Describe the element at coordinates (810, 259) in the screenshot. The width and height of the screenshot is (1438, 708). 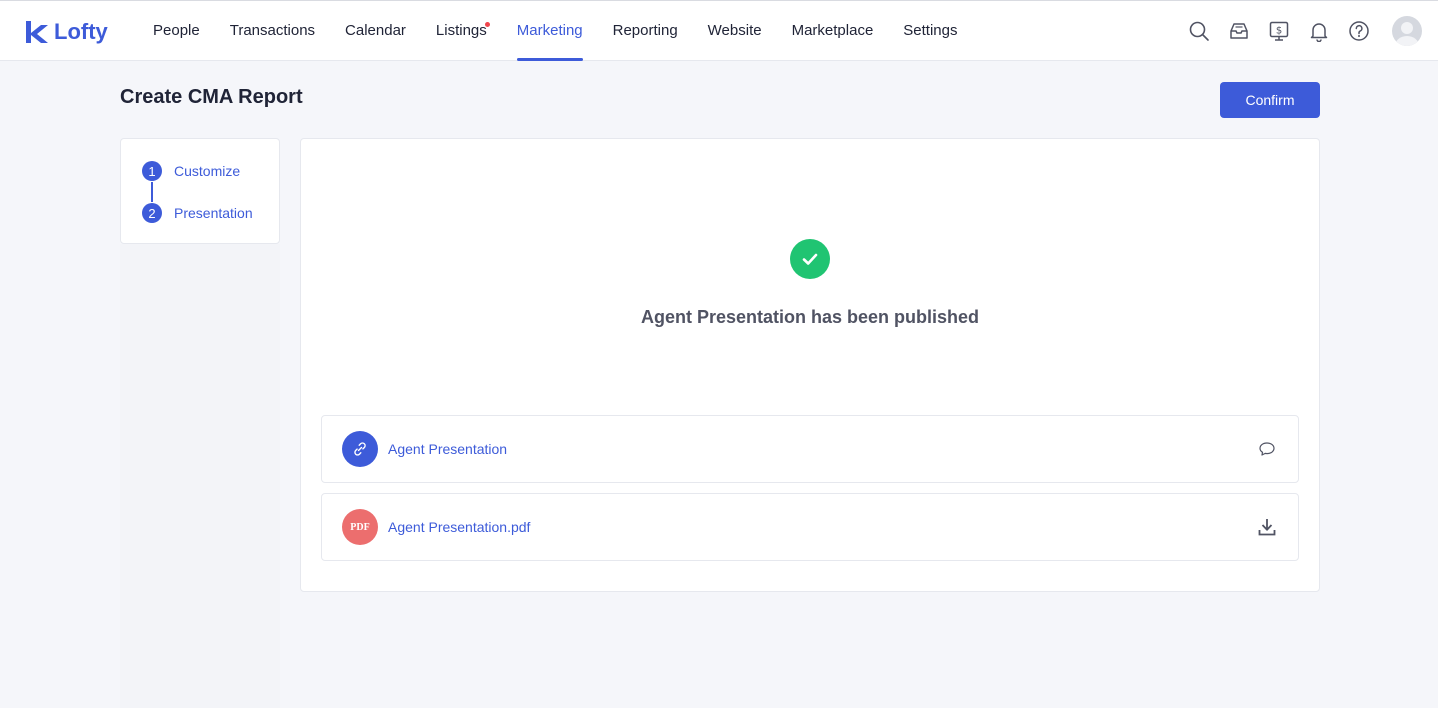
I see `check-circle-icon` at that location.